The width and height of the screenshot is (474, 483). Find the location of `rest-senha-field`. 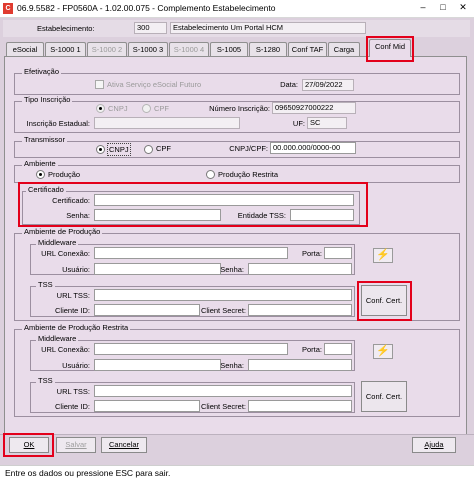

rest-senha-field is located at coordinates (300, 365).